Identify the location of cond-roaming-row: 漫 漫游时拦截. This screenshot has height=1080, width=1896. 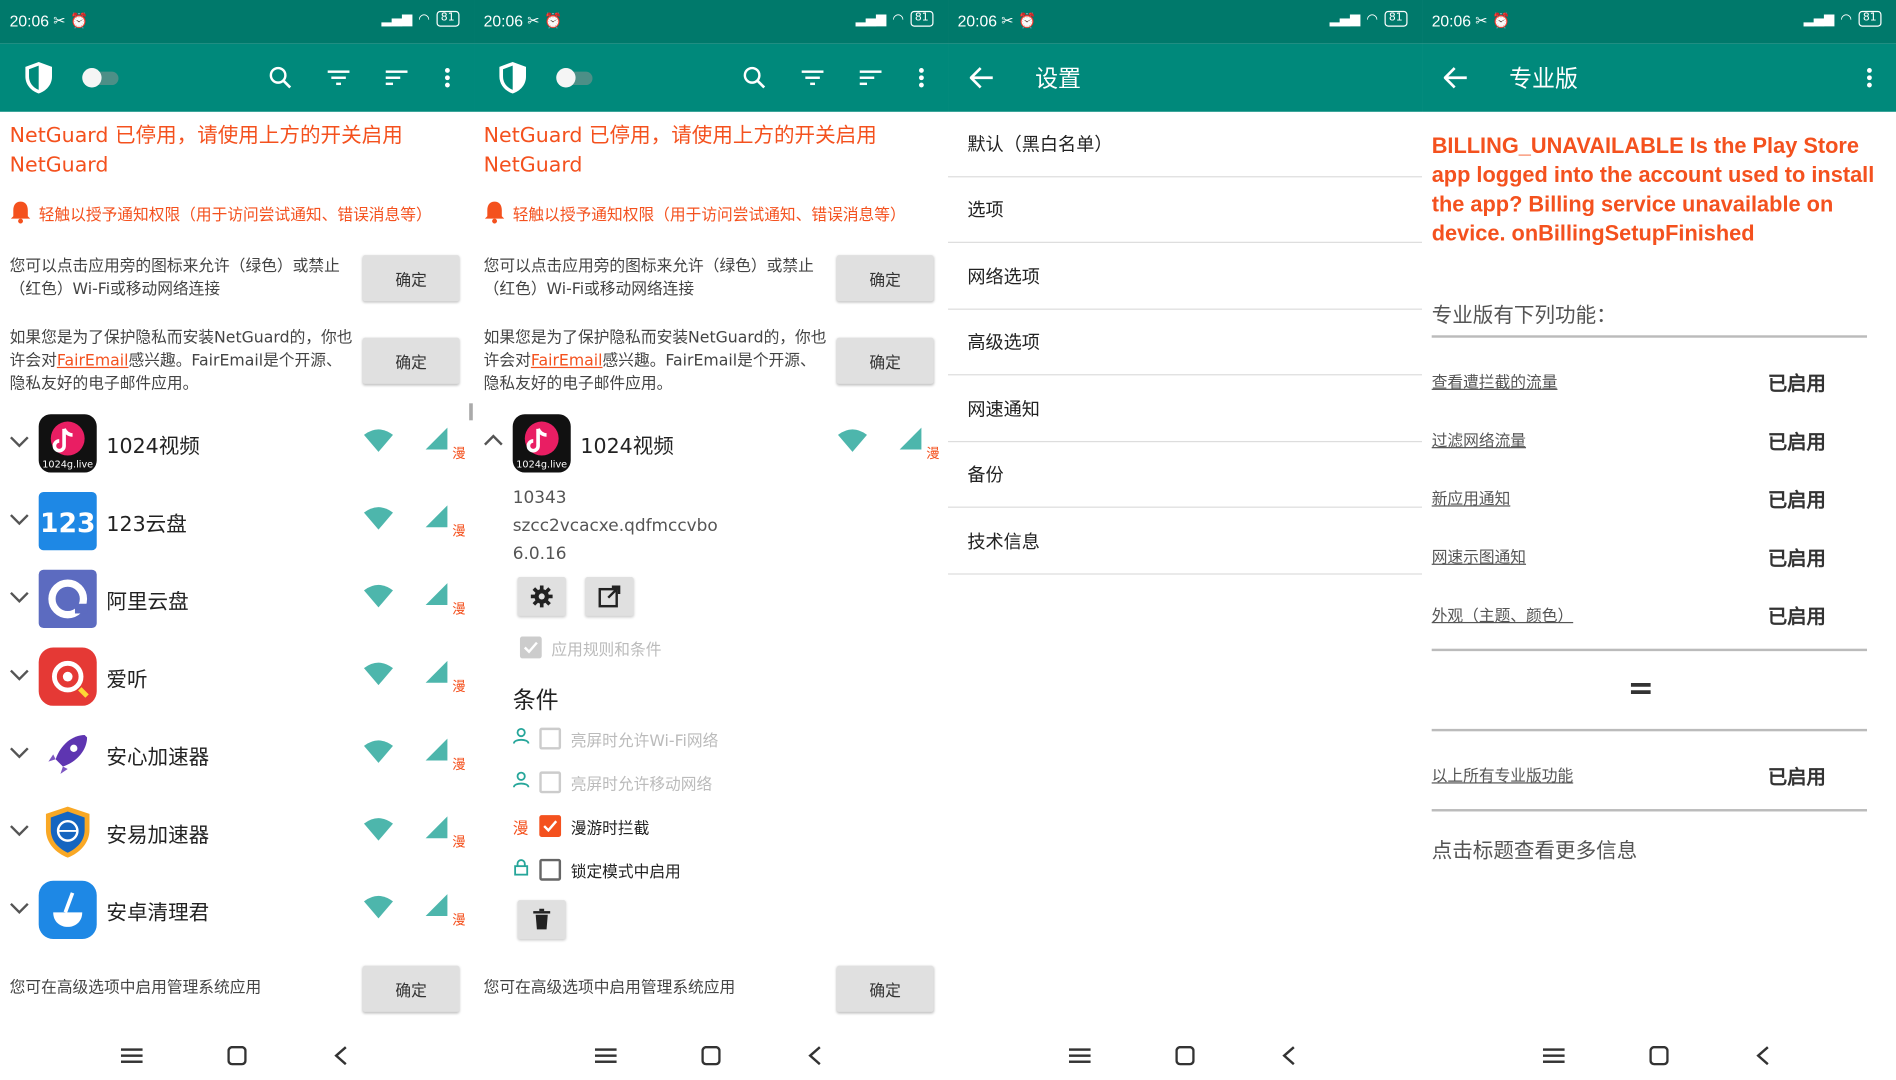
(581, 826).